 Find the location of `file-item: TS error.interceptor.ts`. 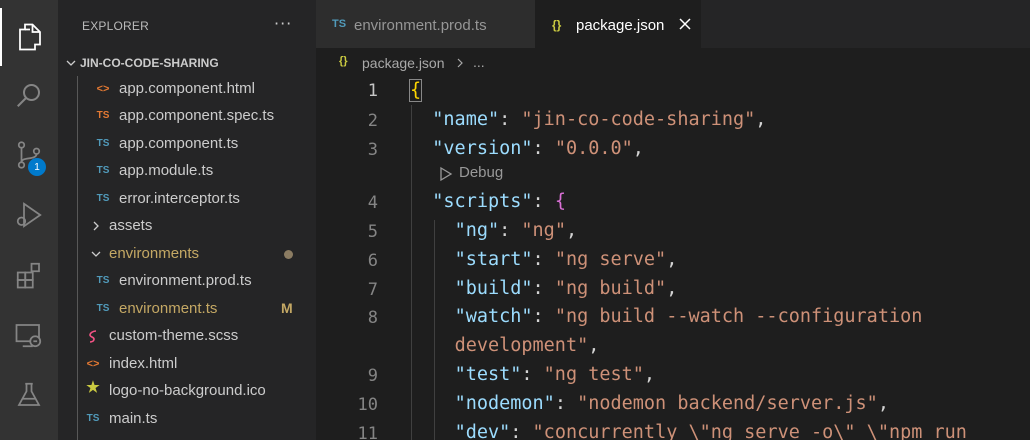

file-item: TS error.interceptor.ts is located at coordinates (187, 199).